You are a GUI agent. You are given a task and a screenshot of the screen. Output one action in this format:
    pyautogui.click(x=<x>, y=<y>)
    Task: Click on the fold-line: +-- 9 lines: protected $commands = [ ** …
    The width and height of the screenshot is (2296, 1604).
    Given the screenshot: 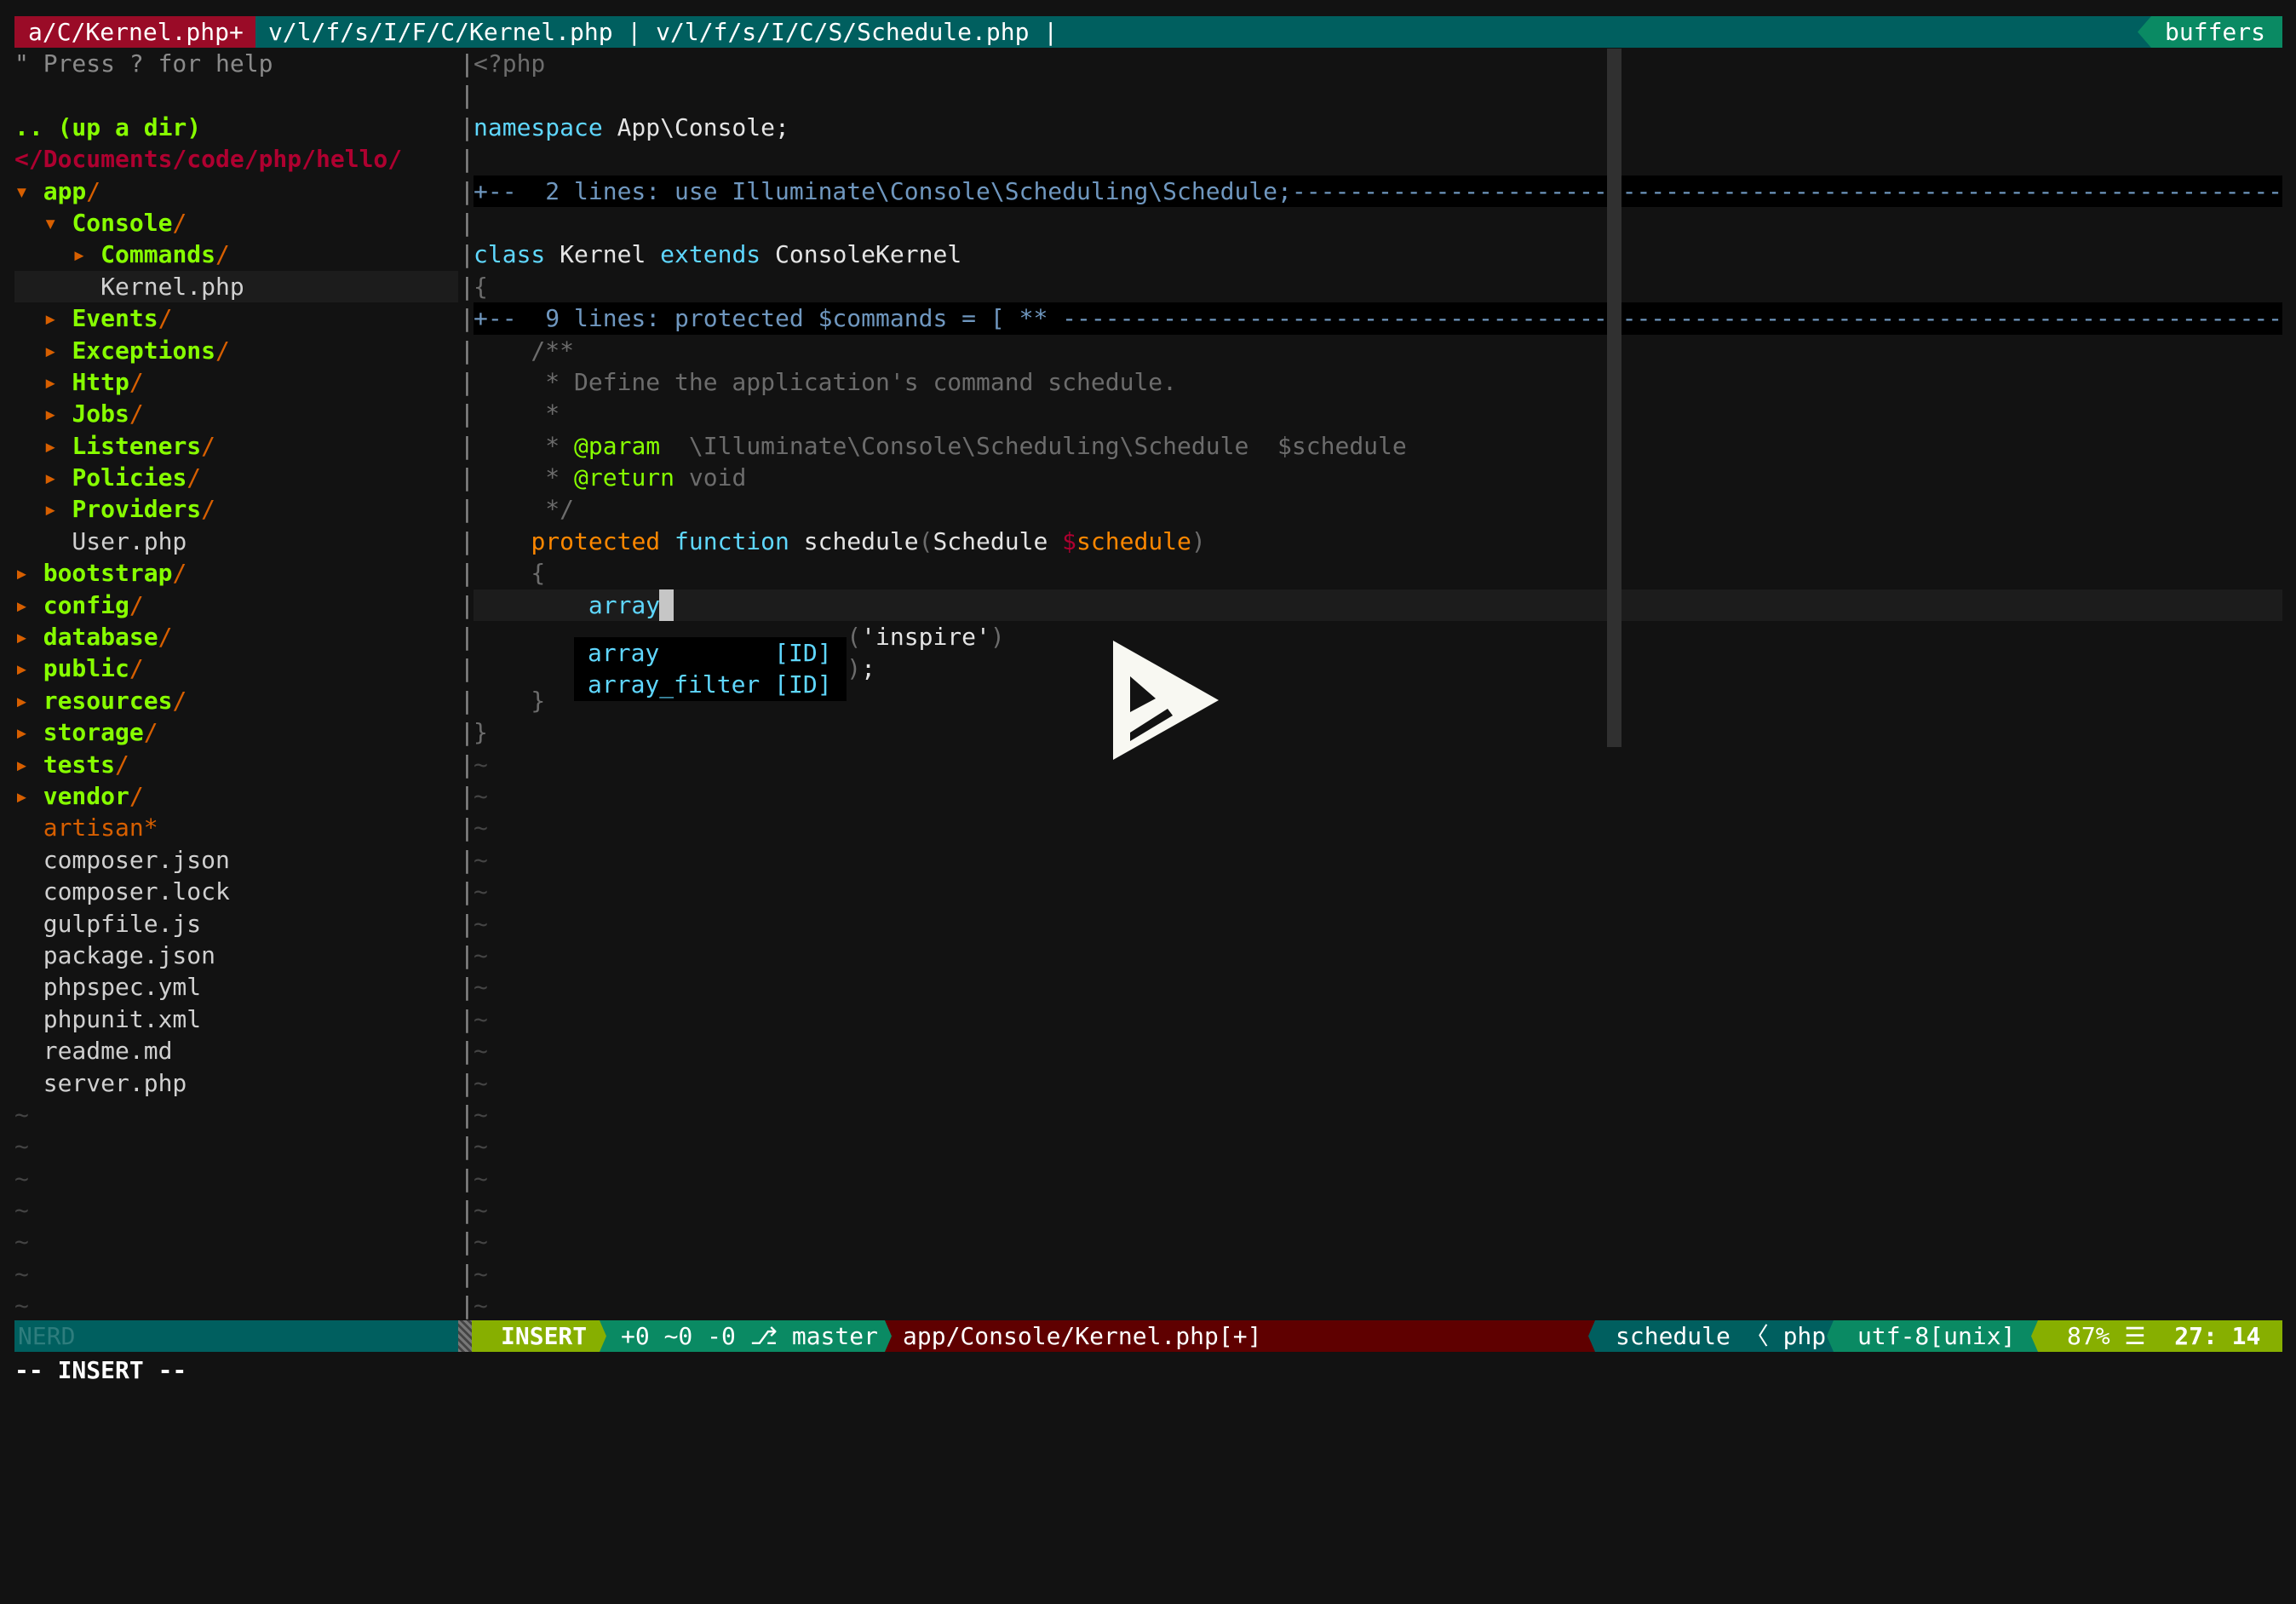 What is the action you would take?
    pyautogui.click(x=1378, y=318)
    